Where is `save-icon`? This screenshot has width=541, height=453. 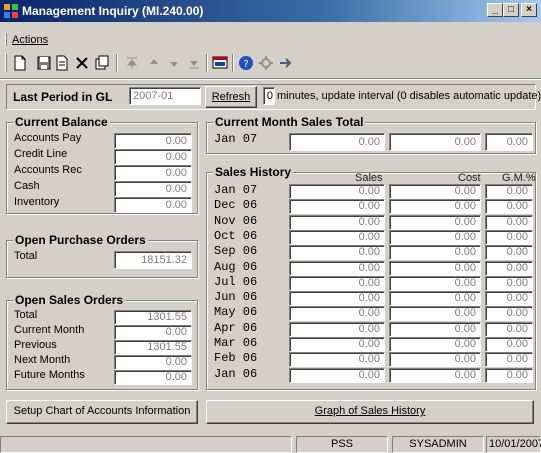 save-icon is located at coordinates (44, 63).